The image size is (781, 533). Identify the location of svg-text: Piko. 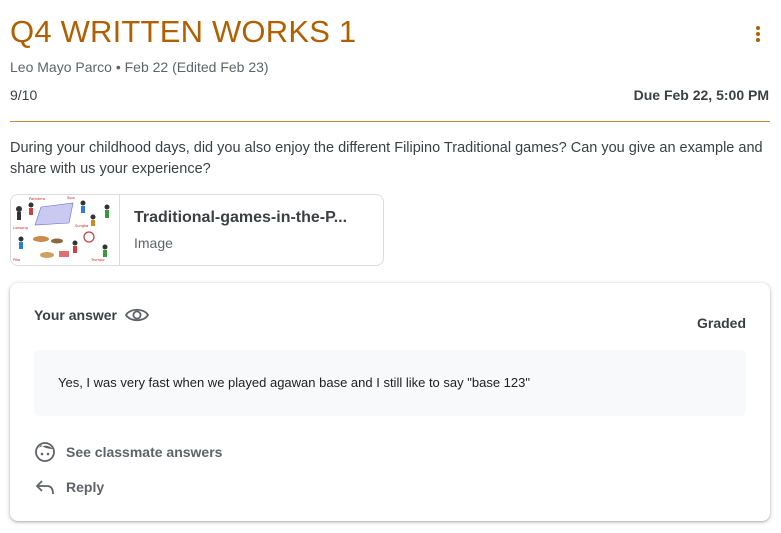
(16, 260).